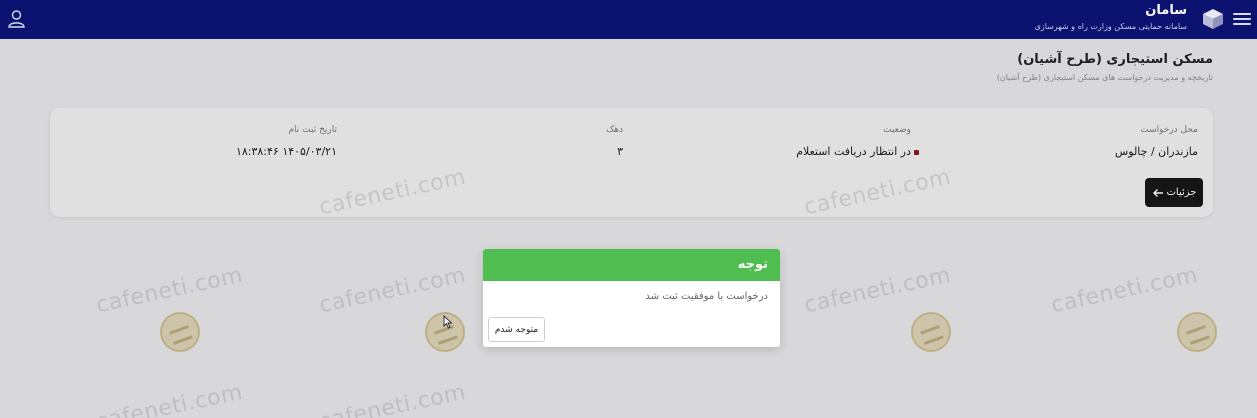  Describe the element at coordinates (631, 298) in the screenshot. I see `alert-dialog: توجه درخواست با موفقیت ثبت شد متوجه شدم` at that location.